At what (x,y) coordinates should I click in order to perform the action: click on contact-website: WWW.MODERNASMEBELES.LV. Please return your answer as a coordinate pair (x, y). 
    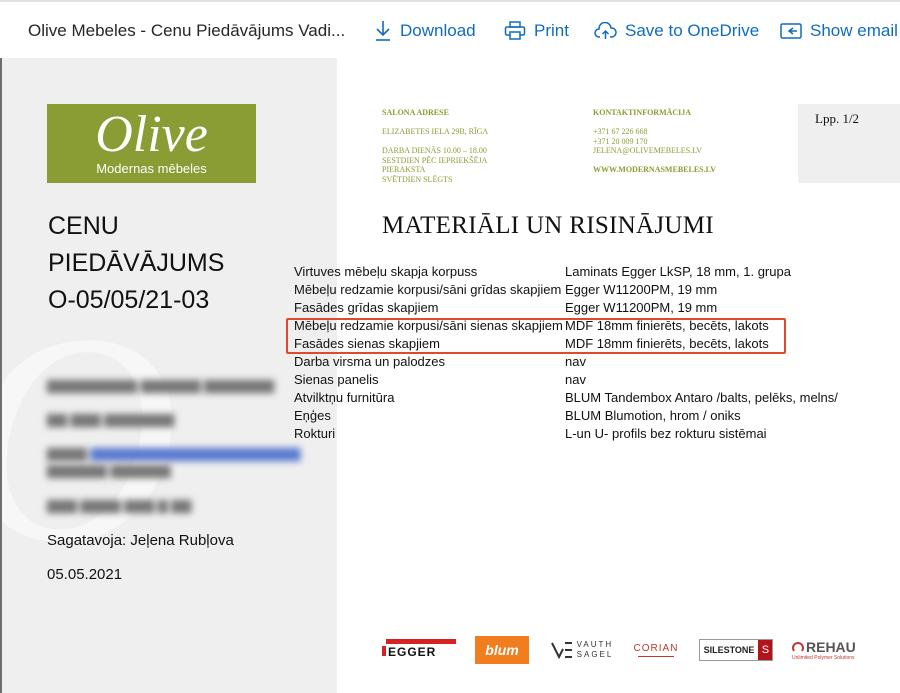
    Looking at the image, I should click on (654, 169).